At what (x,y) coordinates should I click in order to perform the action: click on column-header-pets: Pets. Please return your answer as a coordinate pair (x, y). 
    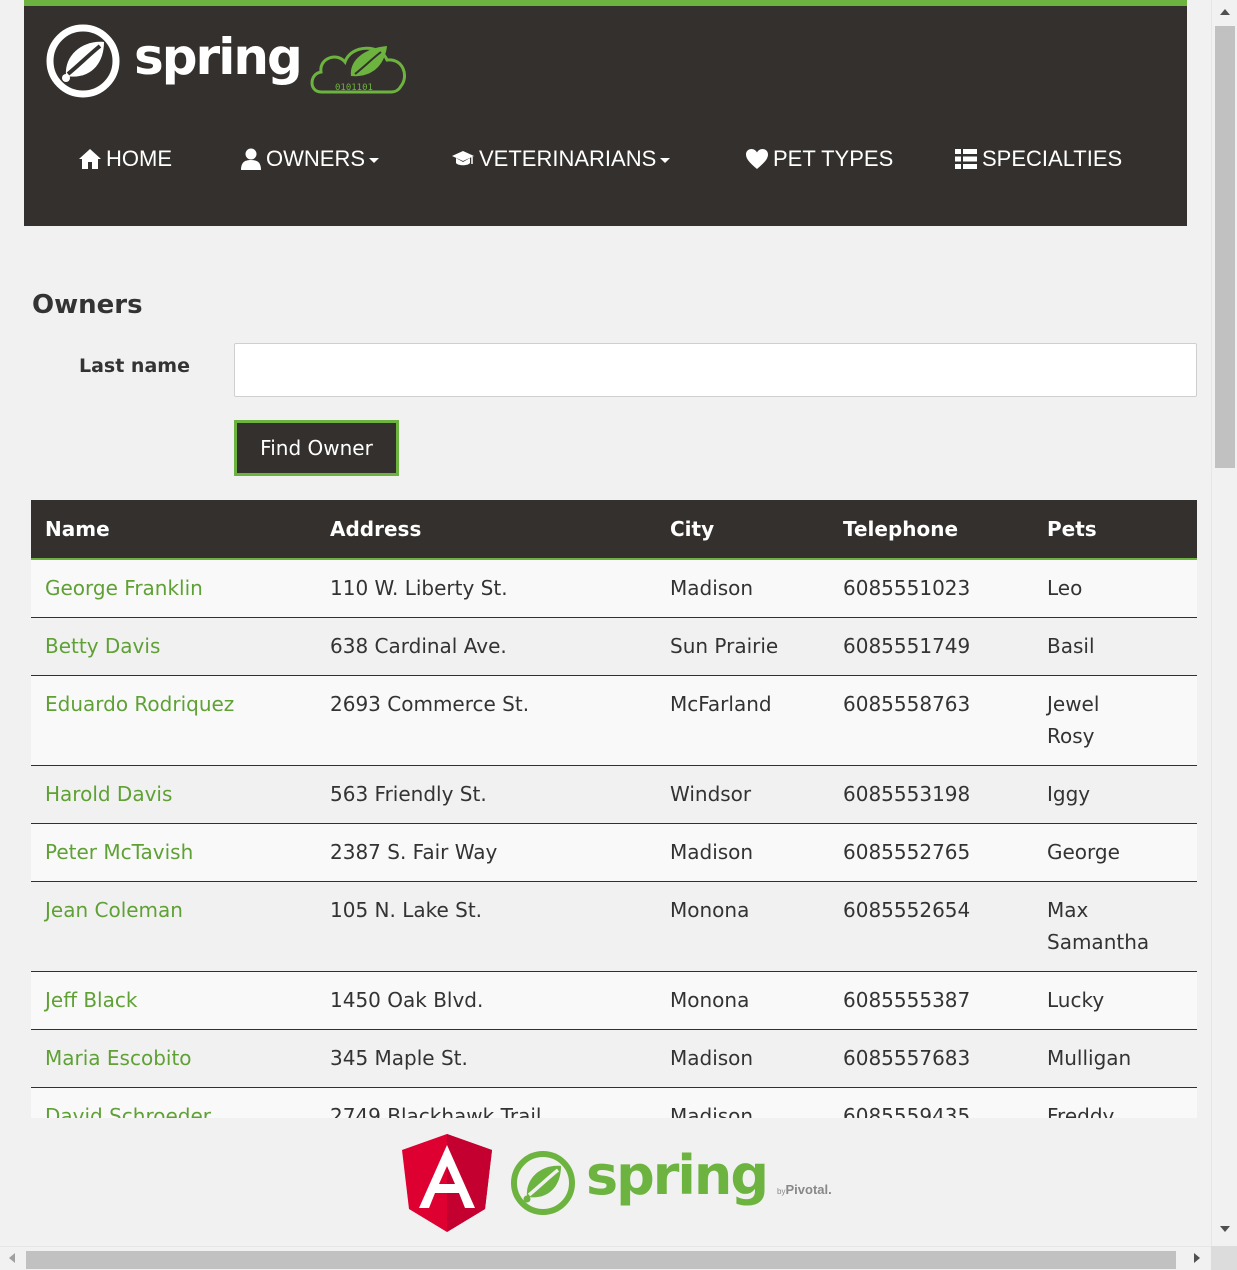
    Looking at the image, I should click on (1115, 530).